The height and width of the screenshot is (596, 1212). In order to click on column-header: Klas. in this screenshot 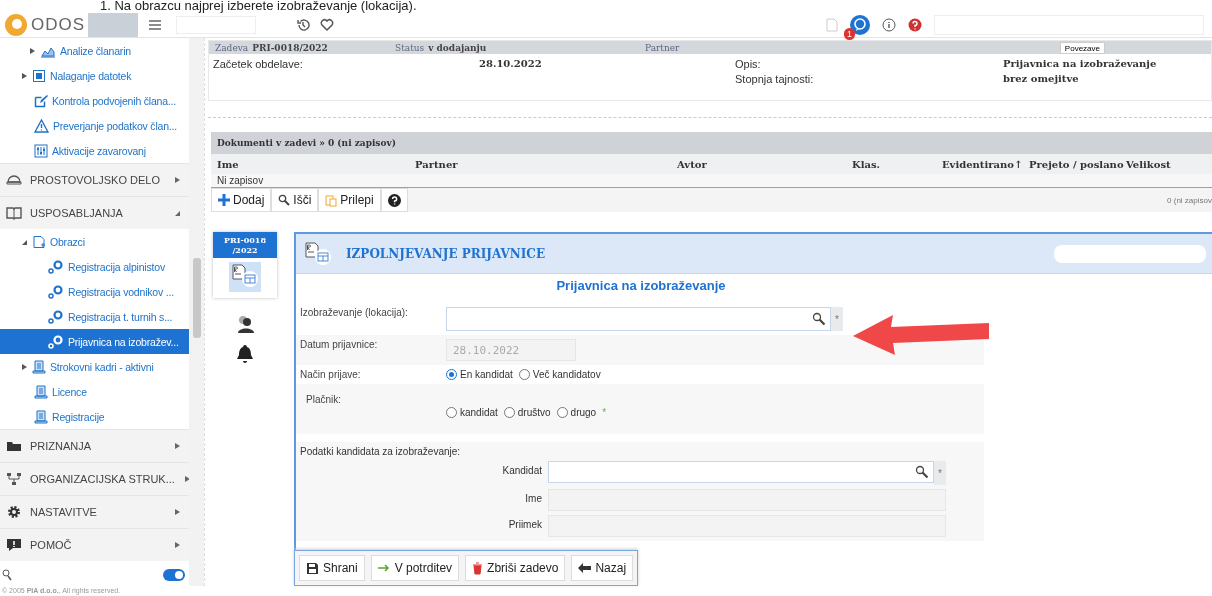, I will do `click(897, 164)`.